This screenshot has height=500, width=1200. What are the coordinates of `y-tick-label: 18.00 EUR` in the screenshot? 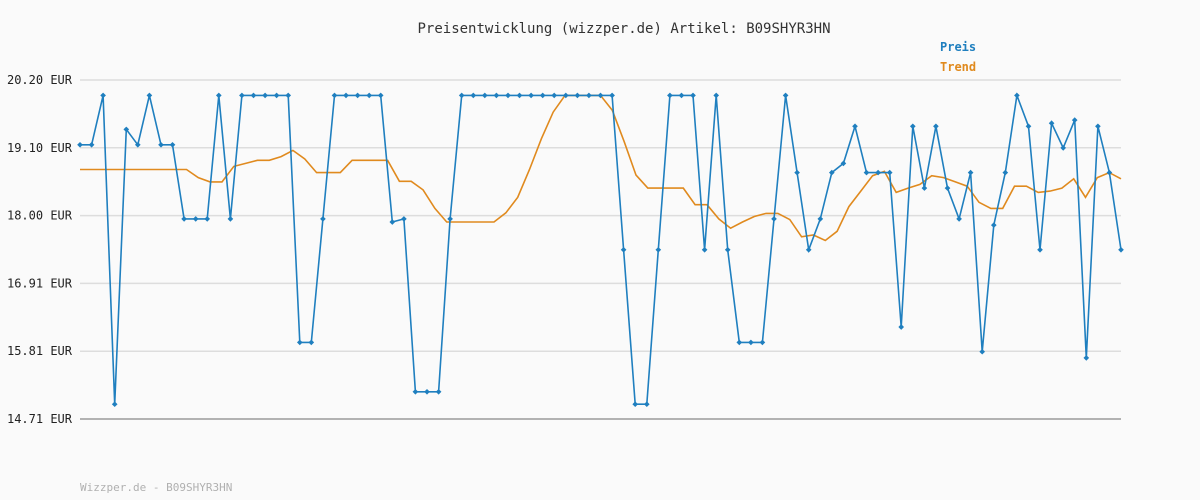 It's located at (40, 216).